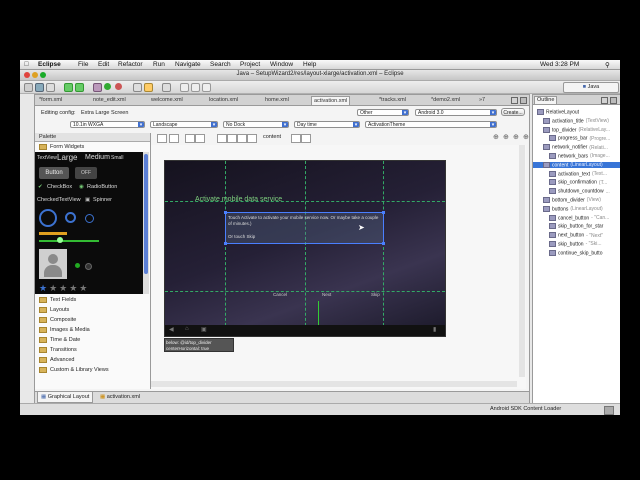  Describe the element at coordinates (242, 138) in the screenshot. I see `align-right-icon` at that location.